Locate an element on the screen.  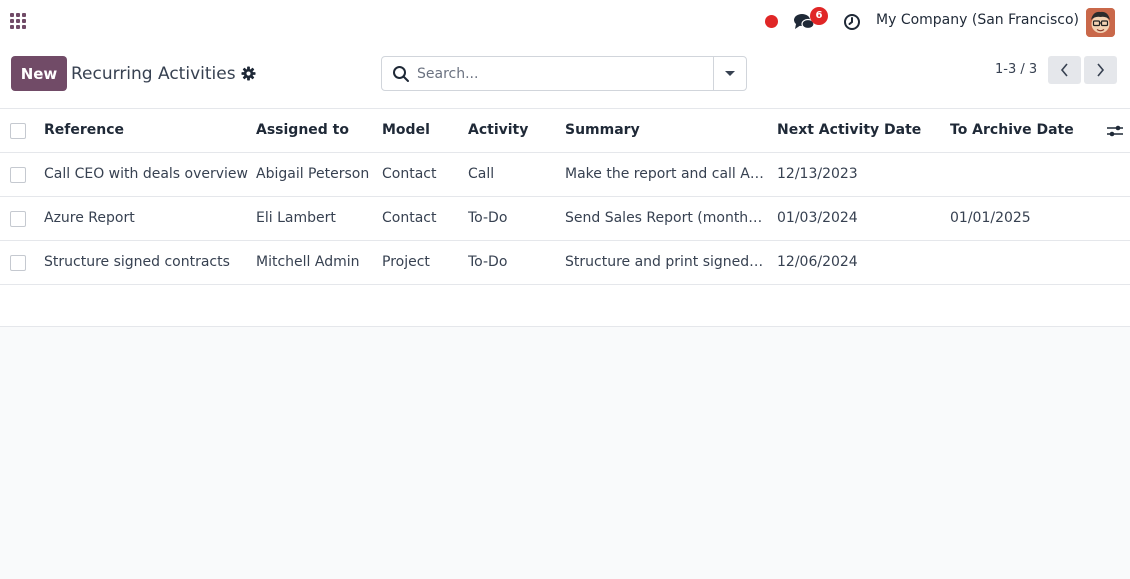
cell-activity: Call is located at coordinates (481, 174).